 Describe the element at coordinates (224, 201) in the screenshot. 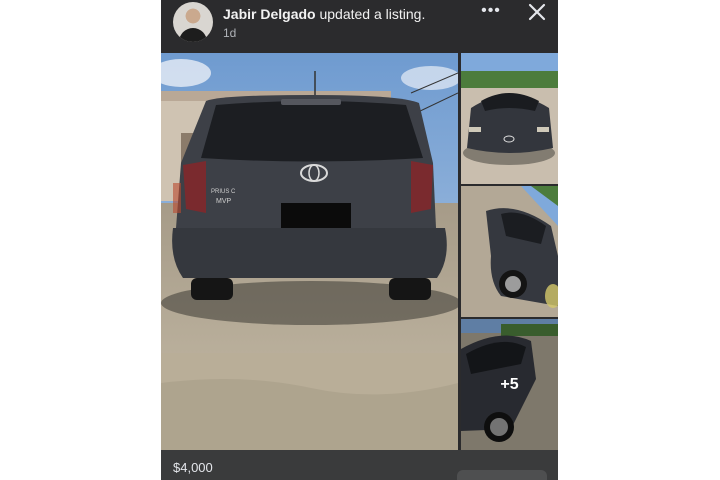

I see `trim-badge: MVP` at that location.